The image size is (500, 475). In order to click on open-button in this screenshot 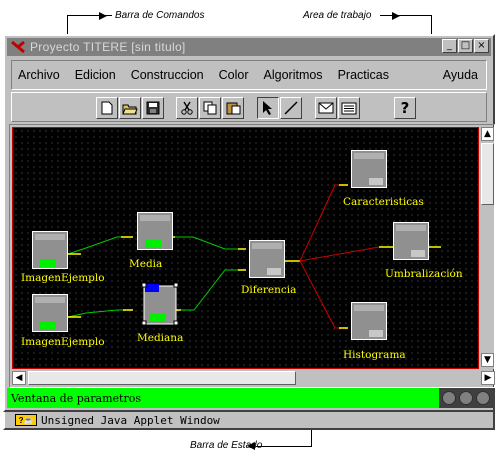, I will do `click(130, 108)`.